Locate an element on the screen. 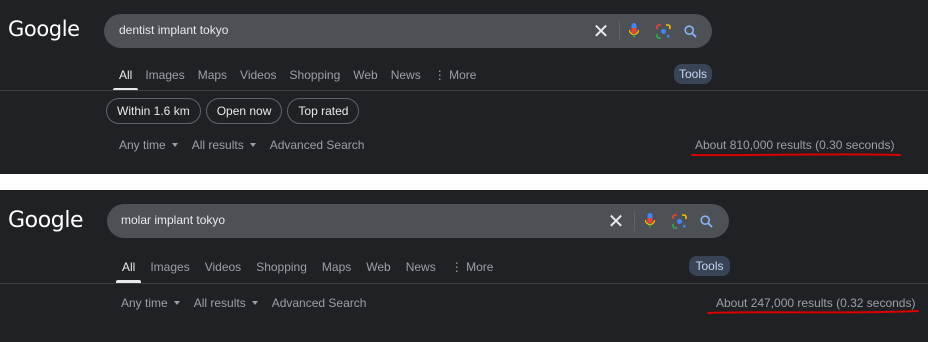 The width and height of the screenshot is (928, 342). chip-top-rated: Top rated is located at coordinates (323, 111).